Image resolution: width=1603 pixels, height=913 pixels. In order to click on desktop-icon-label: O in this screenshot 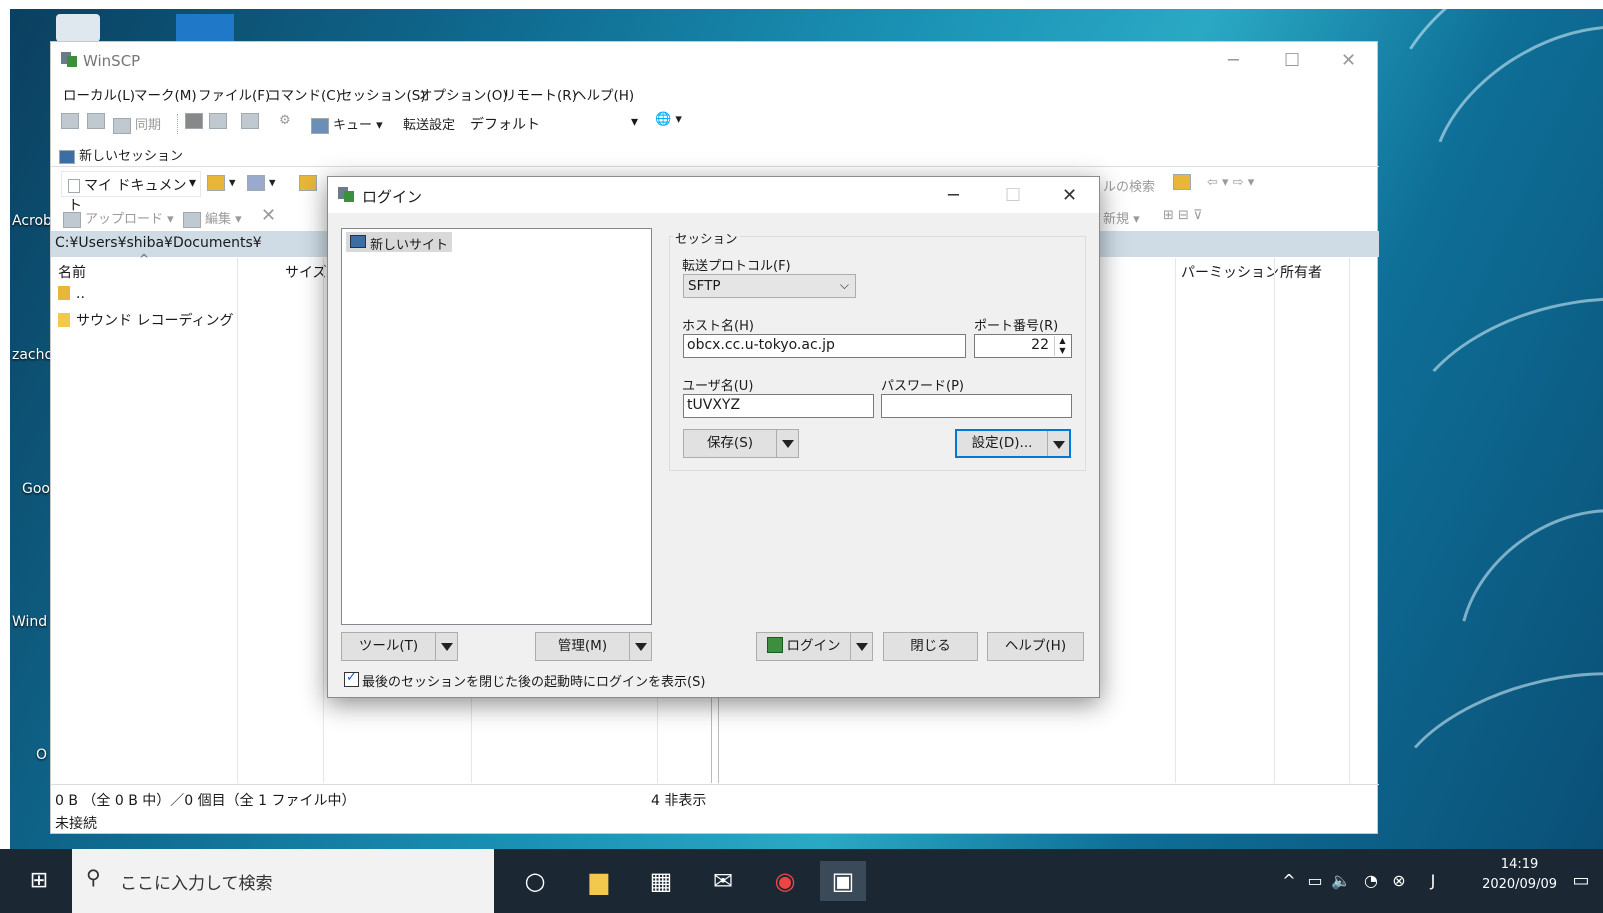, I will do `click(41, 755)`.